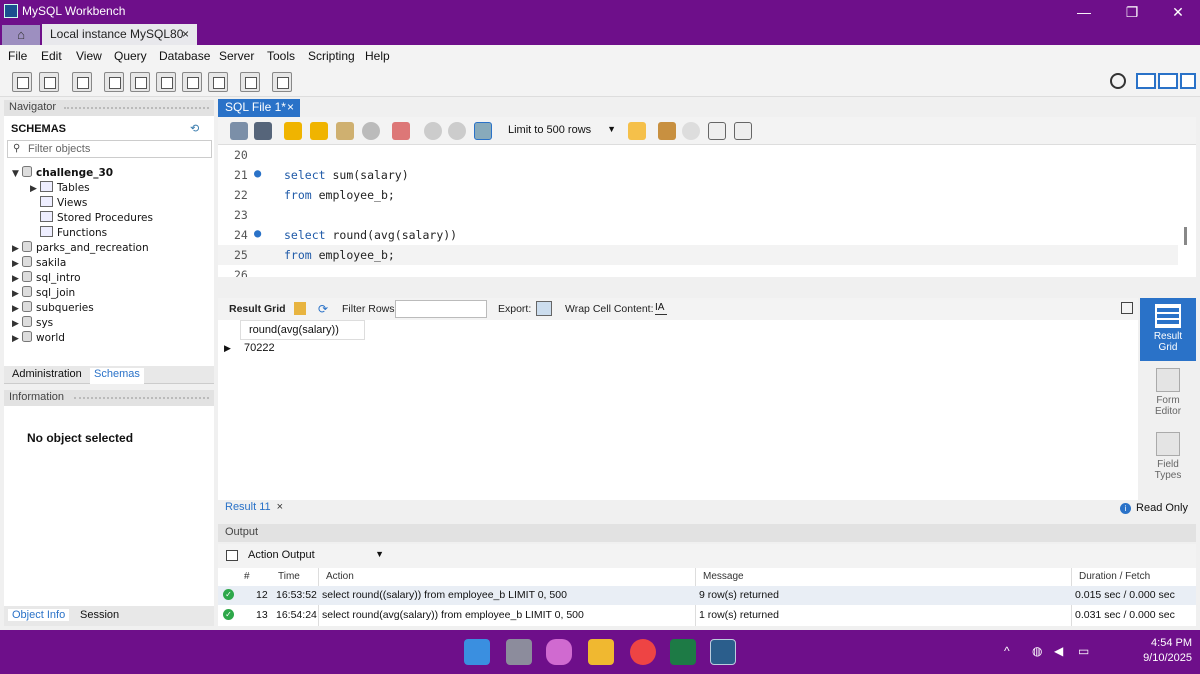  What do you see at coordinates (1058, 651) in the screenshot?
I see `volume-icon: ◀` at bounding box center [1058, 651].